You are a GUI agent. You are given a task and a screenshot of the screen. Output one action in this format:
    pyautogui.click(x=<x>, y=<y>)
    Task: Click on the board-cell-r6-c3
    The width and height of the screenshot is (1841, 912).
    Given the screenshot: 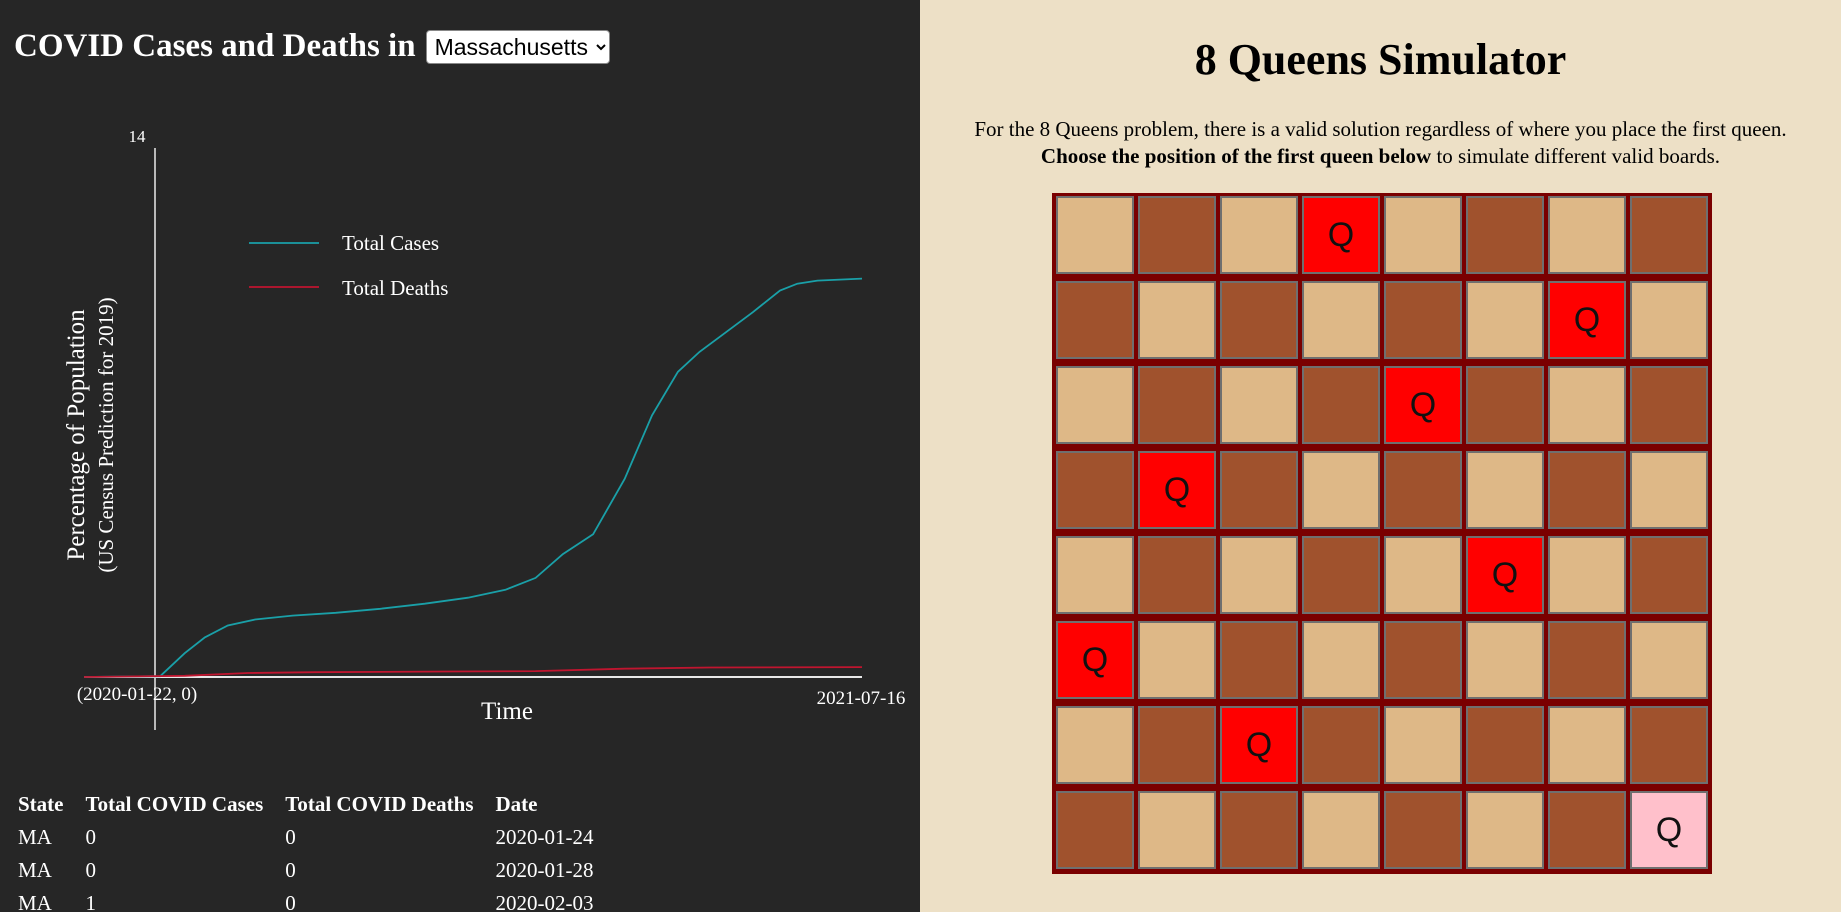 What is the action you would take?
    pyautogui.click(x=1341, y=745)
    